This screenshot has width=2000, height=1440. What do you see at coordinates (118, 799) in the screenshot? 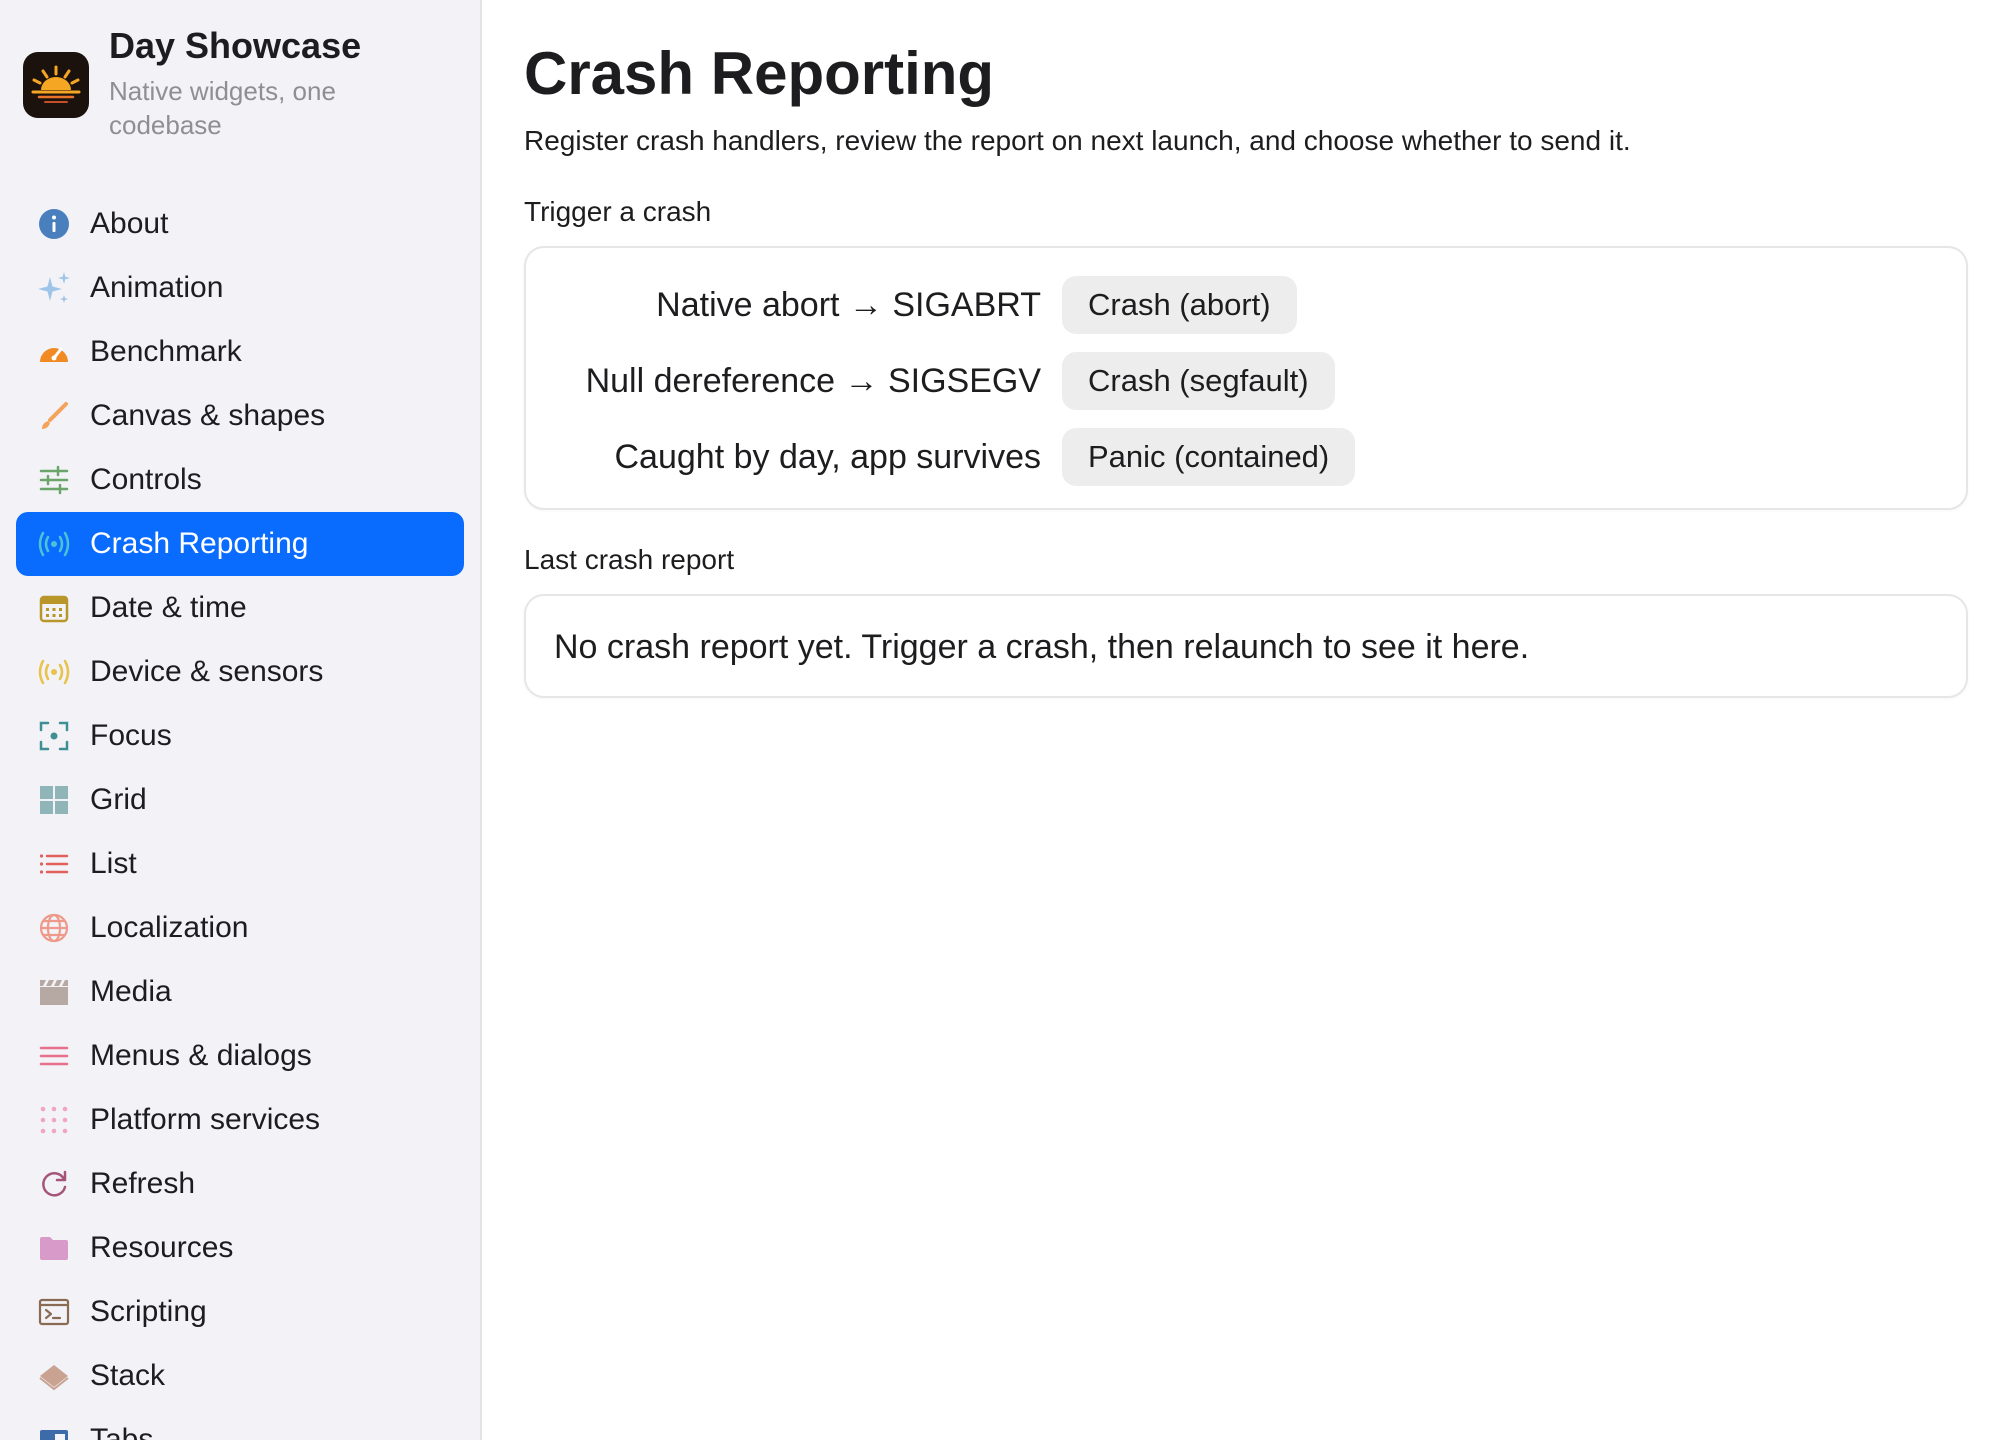
I see `sidebar-item-label: Grid` at bounding box center [118, 799].